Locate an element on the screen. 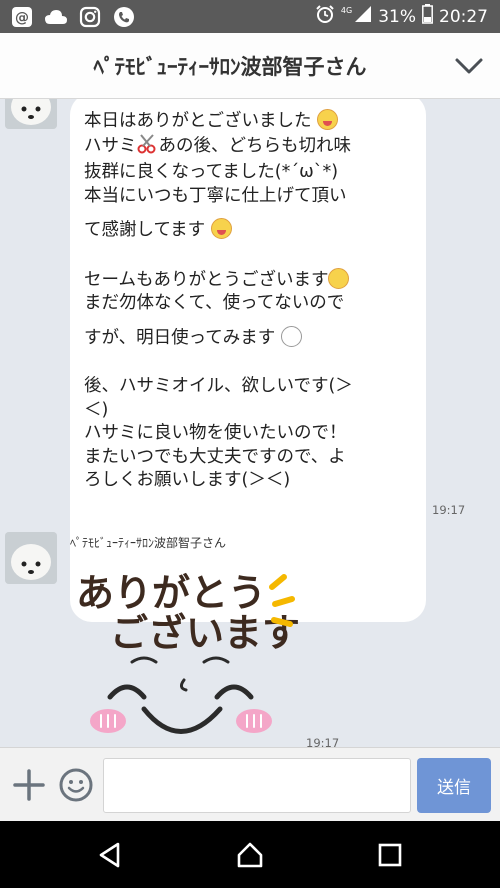  at-icon: @ is located at coordinates (22, 17).